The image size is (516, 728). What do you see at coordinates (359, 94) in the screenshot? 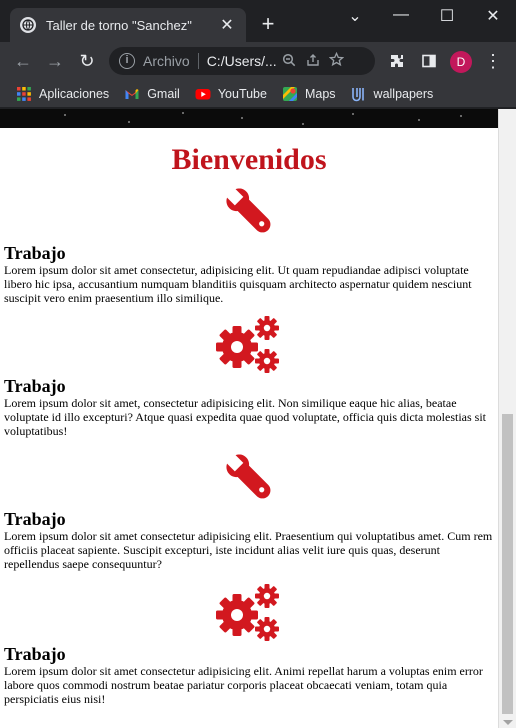
I see `wallpapers-icon` at bounding box center [359, 94].